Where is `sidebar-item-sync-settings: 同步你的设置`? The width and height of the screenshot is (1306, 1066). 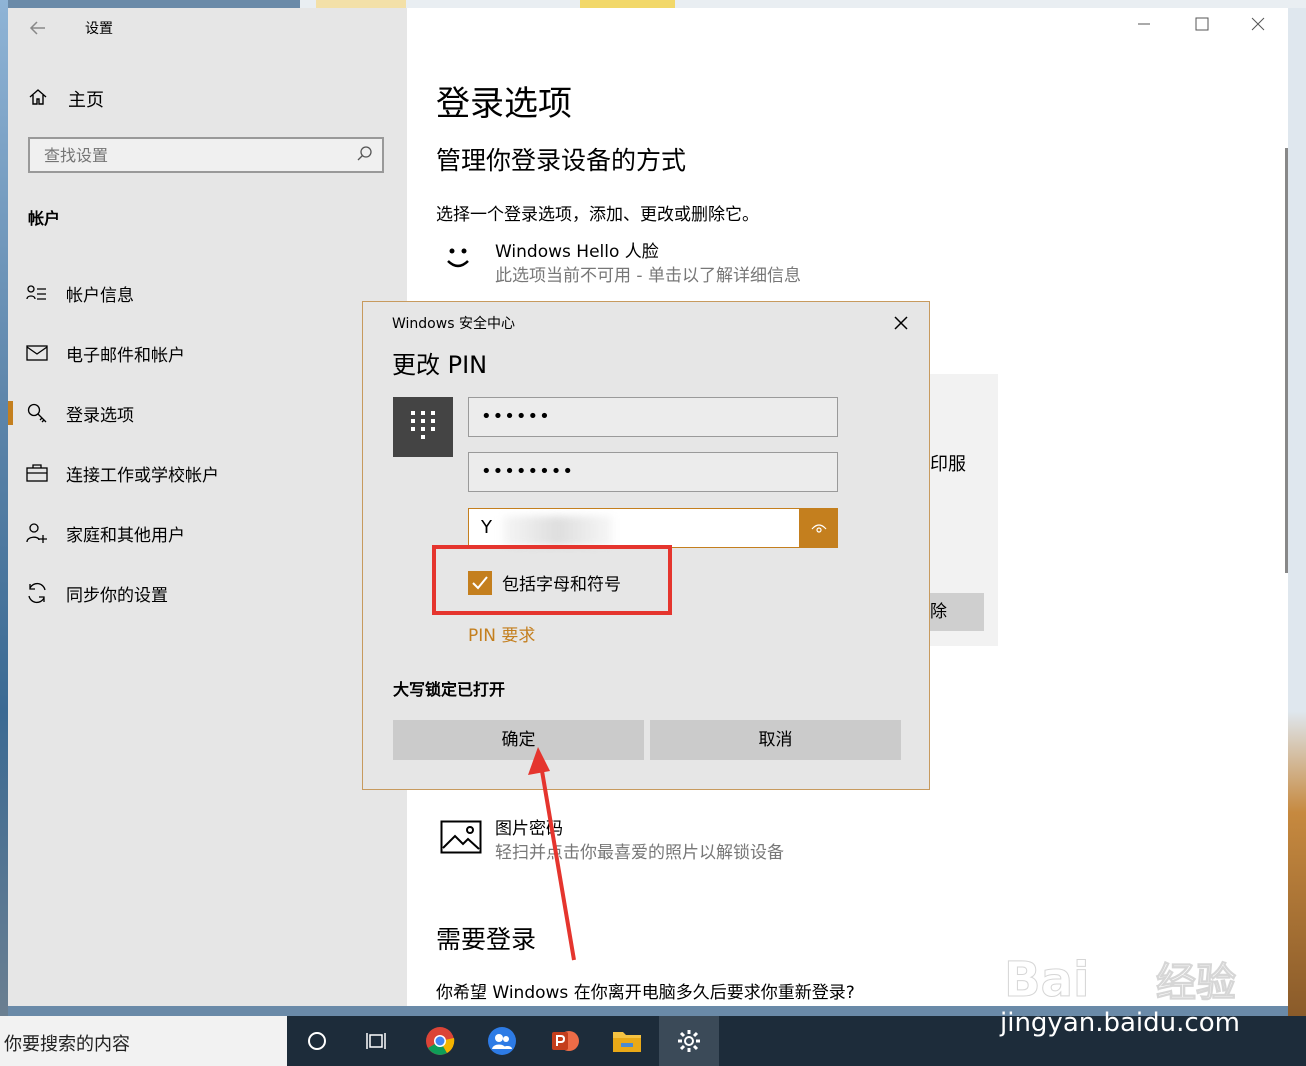 sidebar-item-sync-settings: 同步你的设置 is located at coordinates (207, 593).